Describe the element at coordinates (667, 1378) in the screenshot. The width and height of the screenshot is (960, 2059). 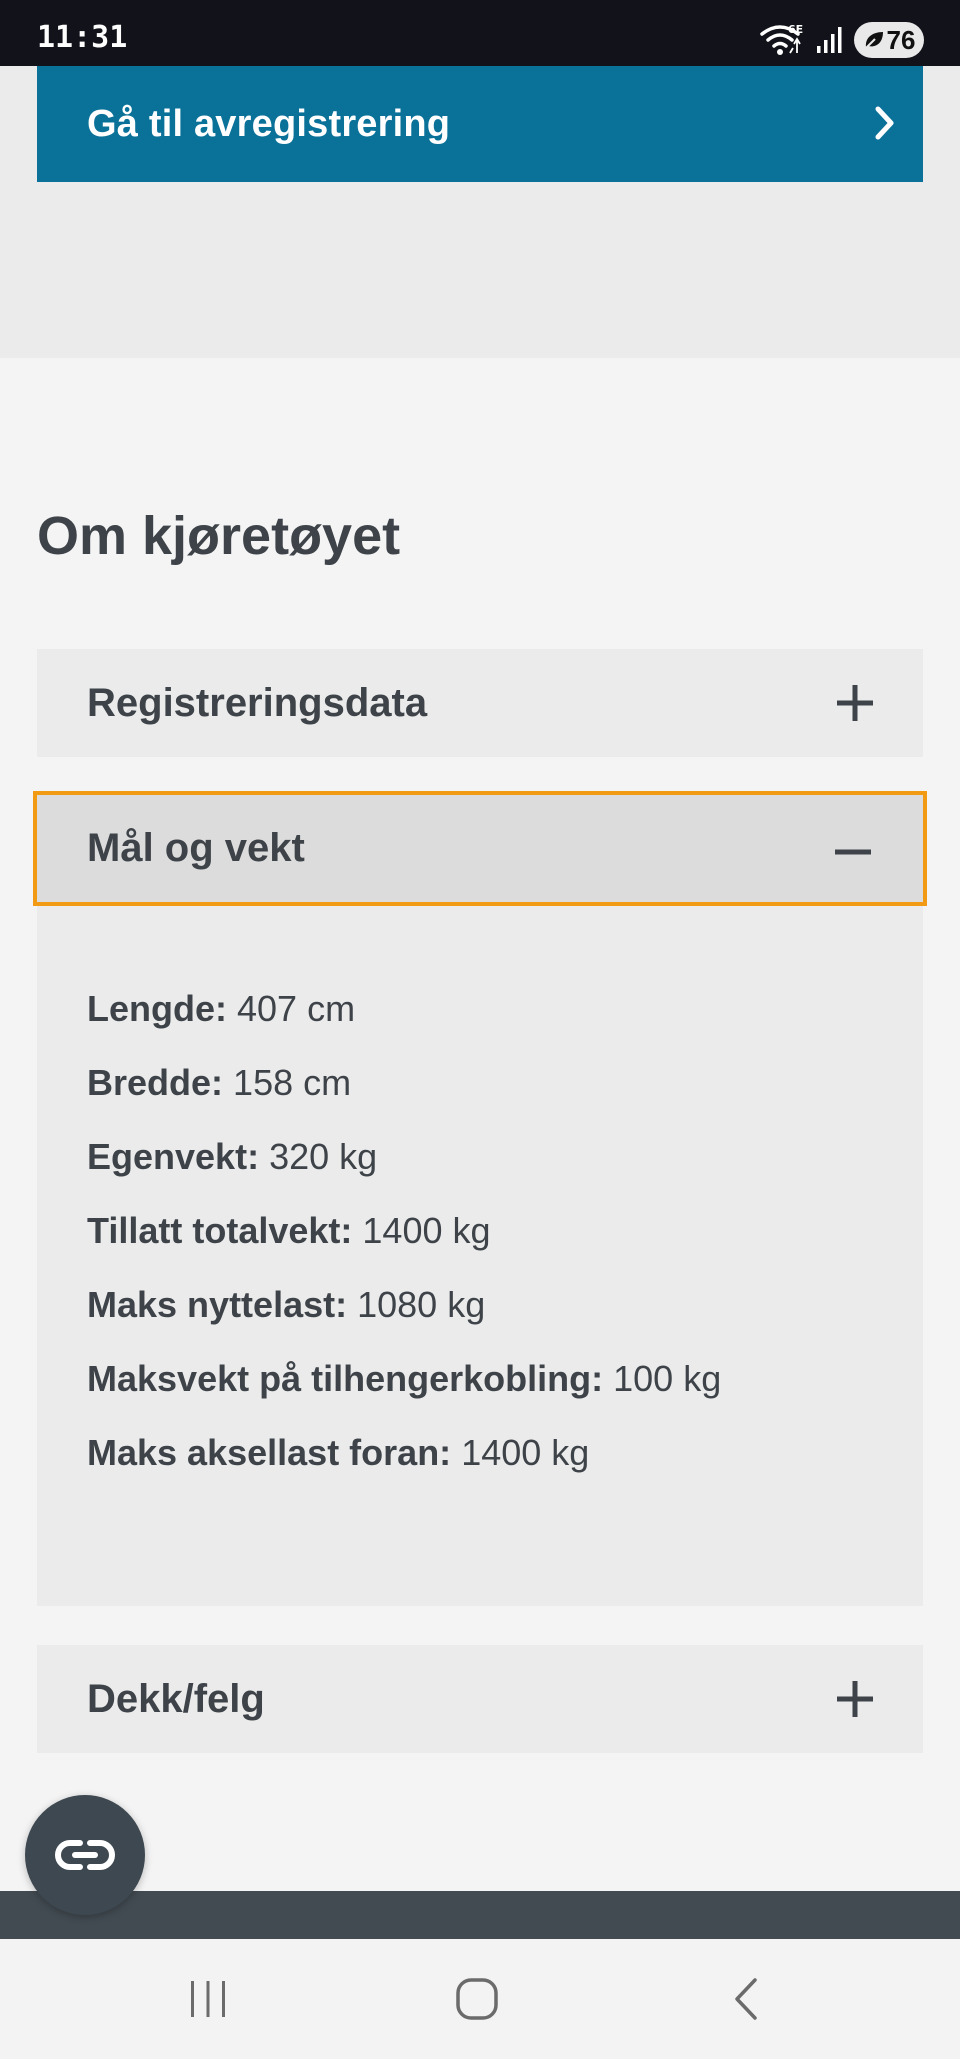
I see `spec-value: 100 kg` at that location.